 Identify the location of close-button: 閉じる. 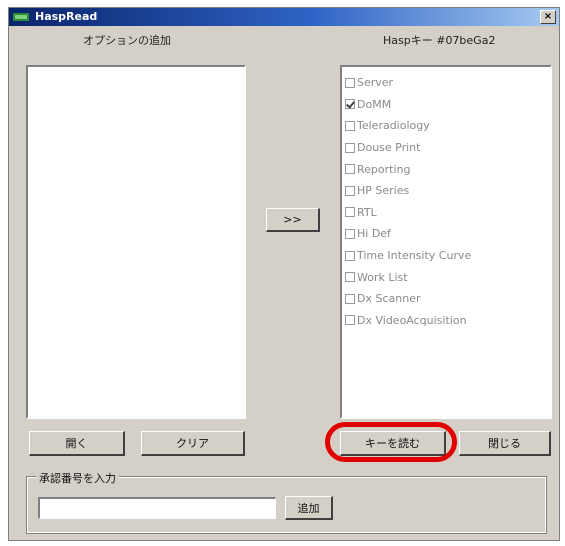
(505, 443).